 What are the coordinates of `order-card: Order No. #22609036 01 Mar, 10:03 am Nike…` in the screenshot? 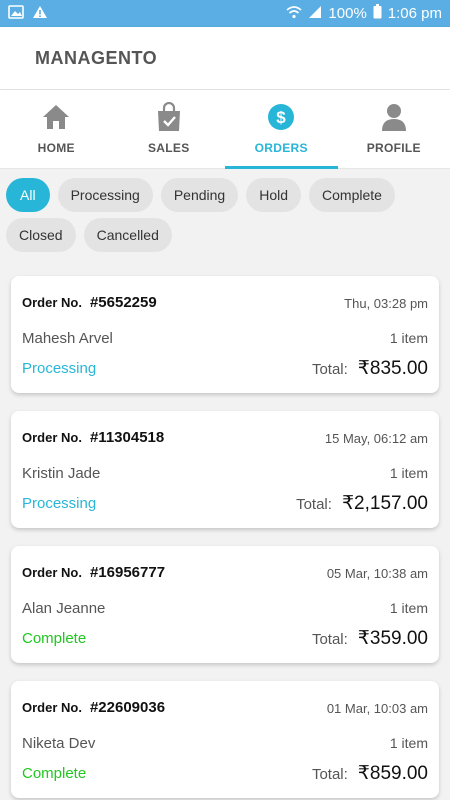 It's located at (225, 739).